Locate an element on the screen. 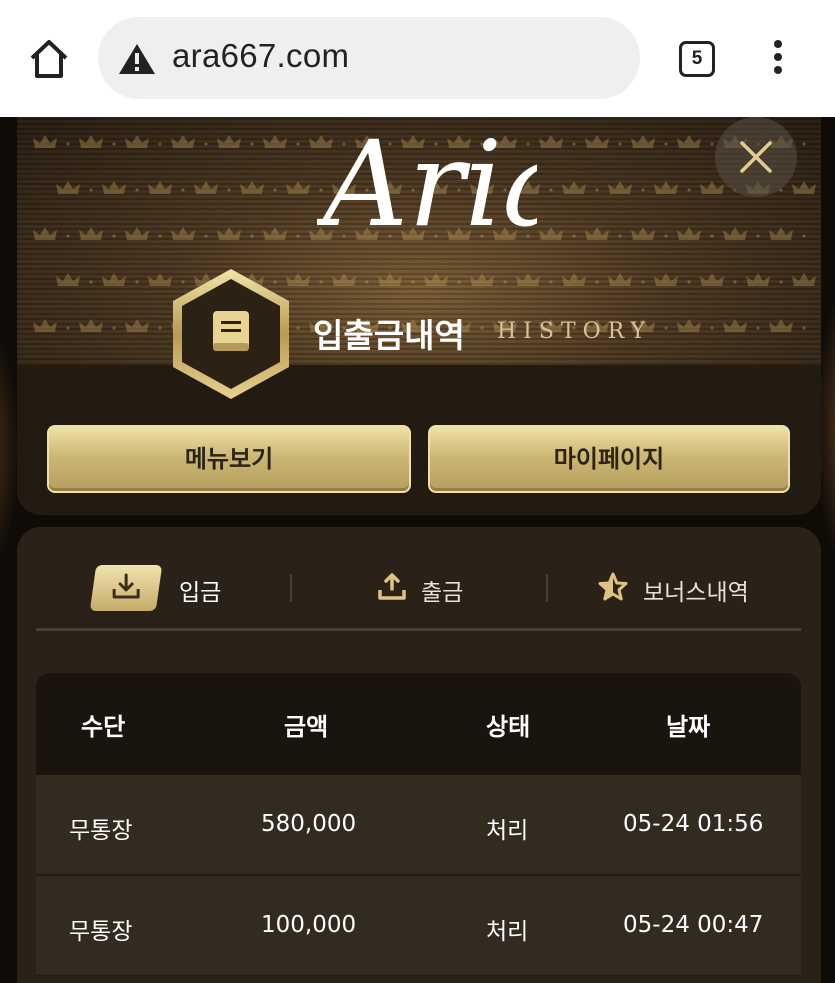 This screenshot has height=983, width=835. column-header-status: 상태 is located at coordinates (508, 727).